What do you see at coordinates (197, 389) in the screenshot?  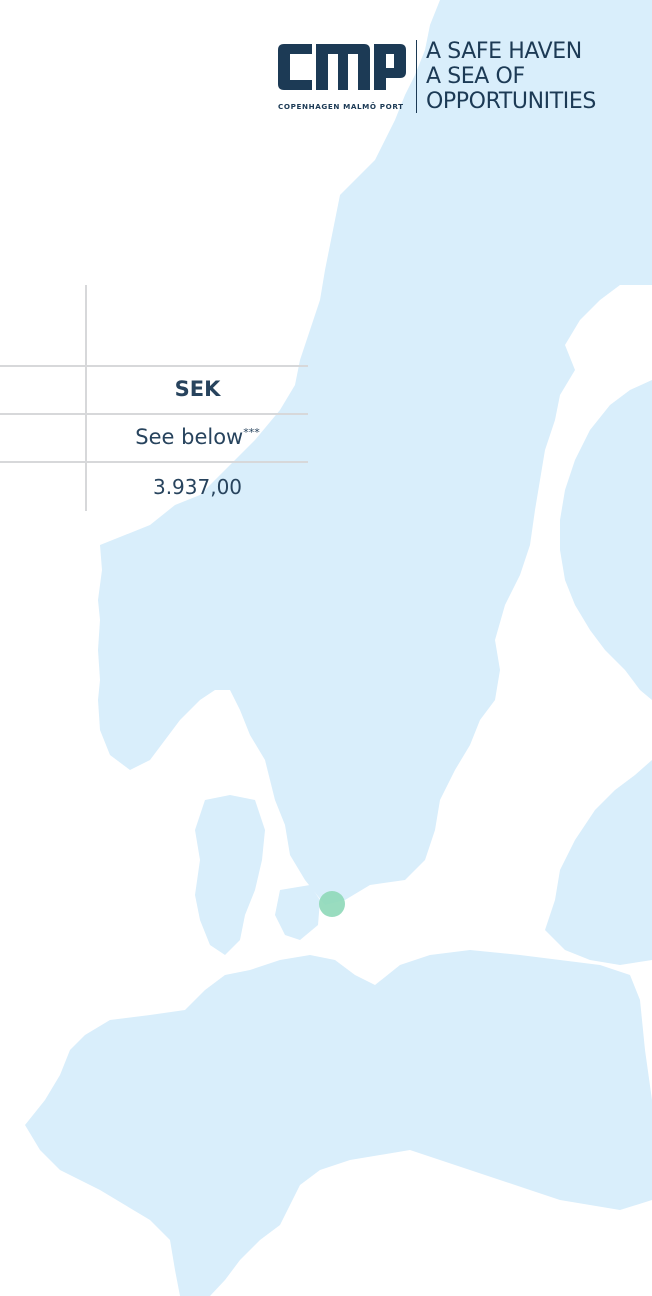 I see `currency-header: SEK` at bounding box center [197, 389].